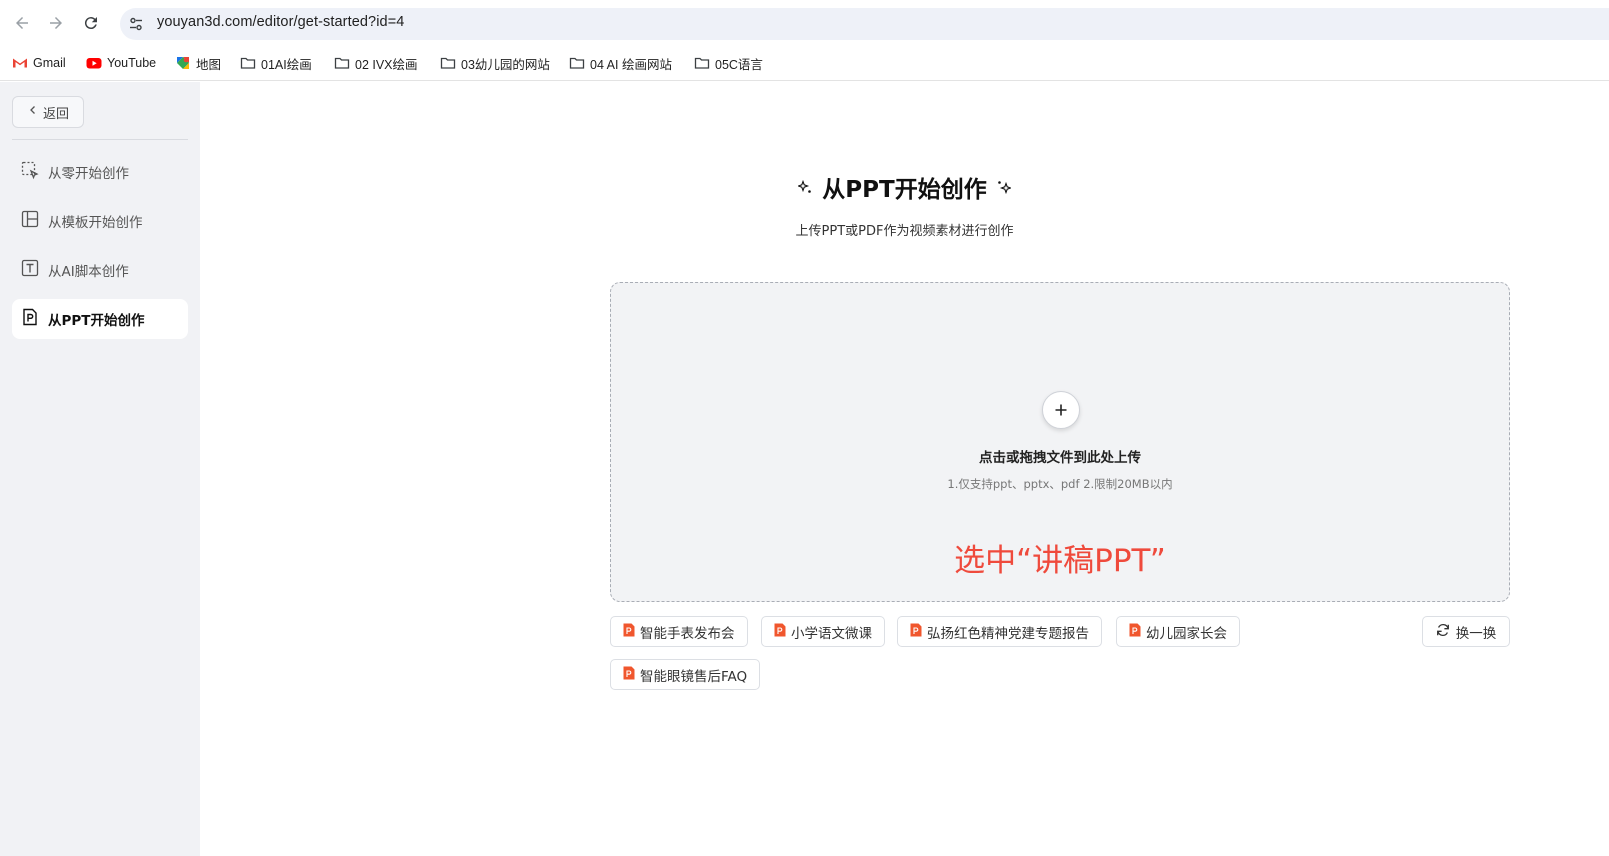  I want to click on bookmark-gmail: Gmail, so click(39, 63).